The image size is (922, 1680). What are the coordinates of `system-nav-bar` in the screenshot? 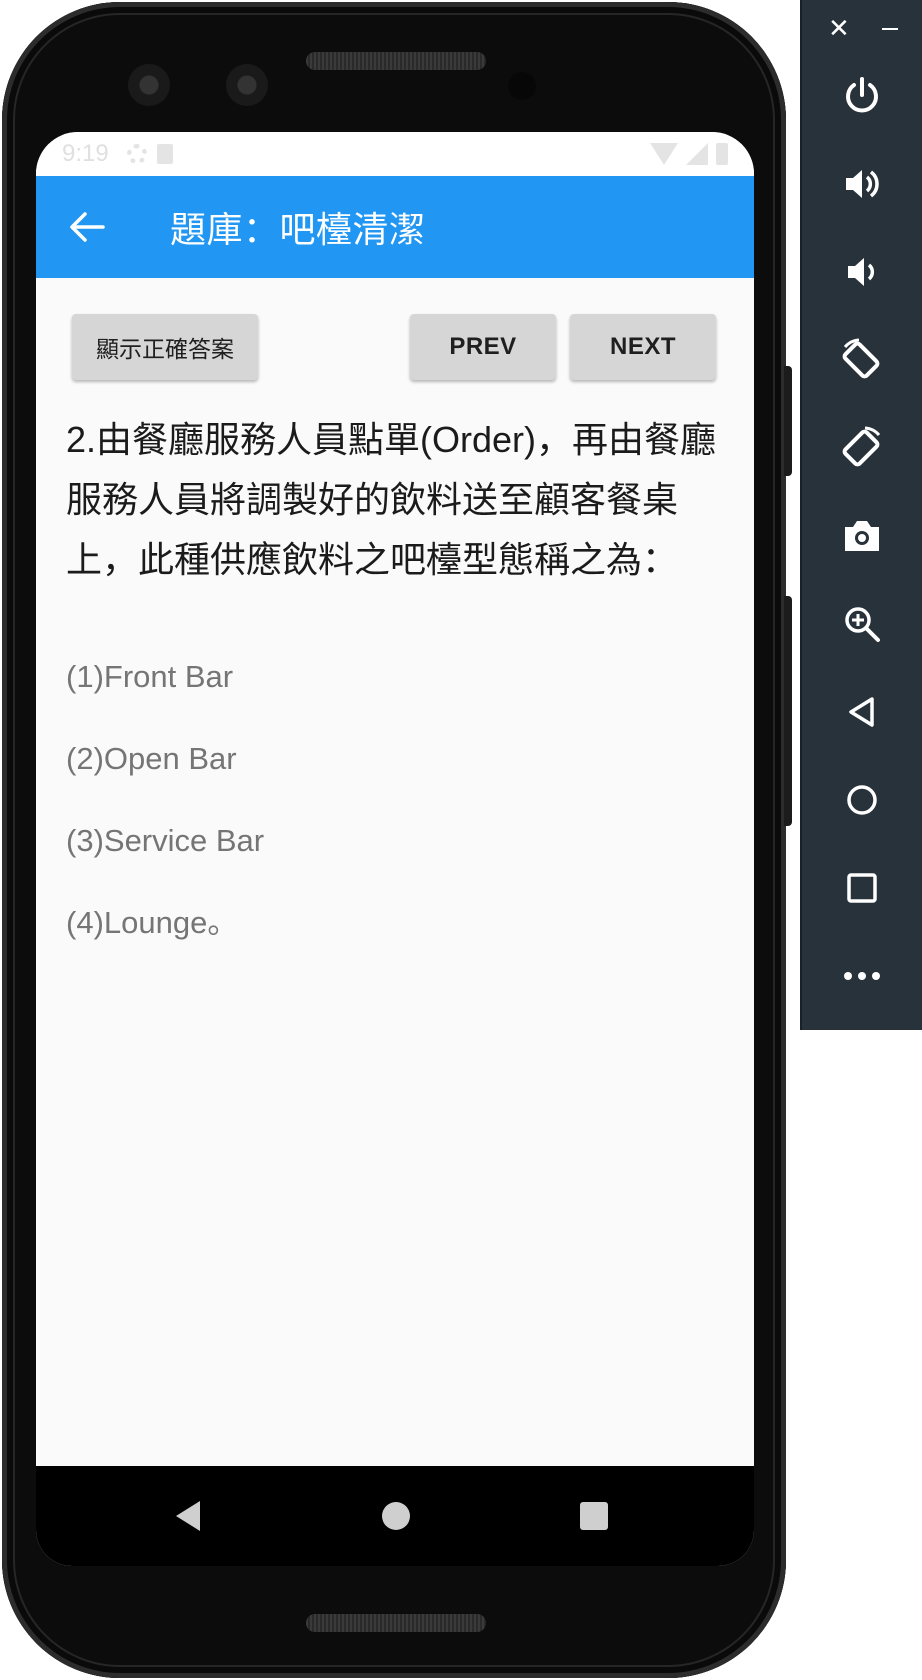 It's located at (395, 1516).